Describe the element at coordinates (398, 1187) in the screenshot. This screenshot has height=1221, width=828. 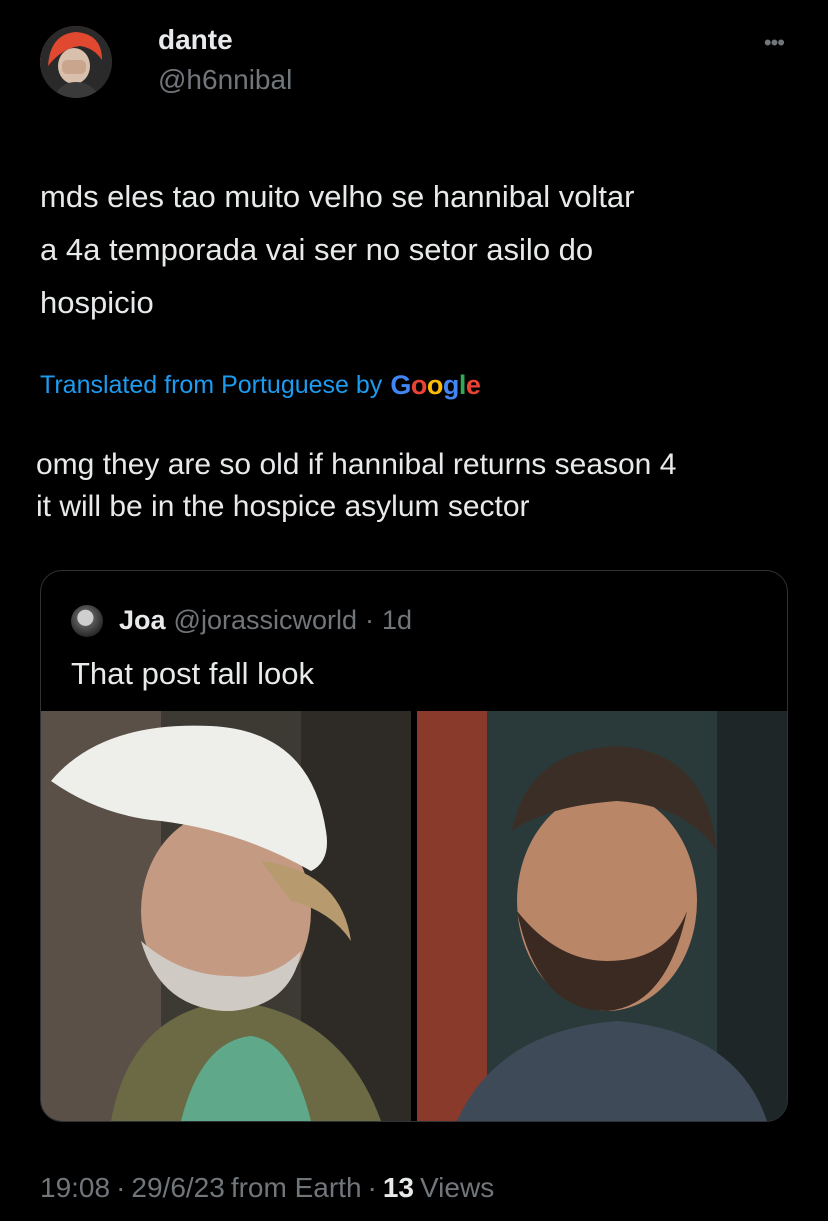
I see `views-count: 13` at that location.